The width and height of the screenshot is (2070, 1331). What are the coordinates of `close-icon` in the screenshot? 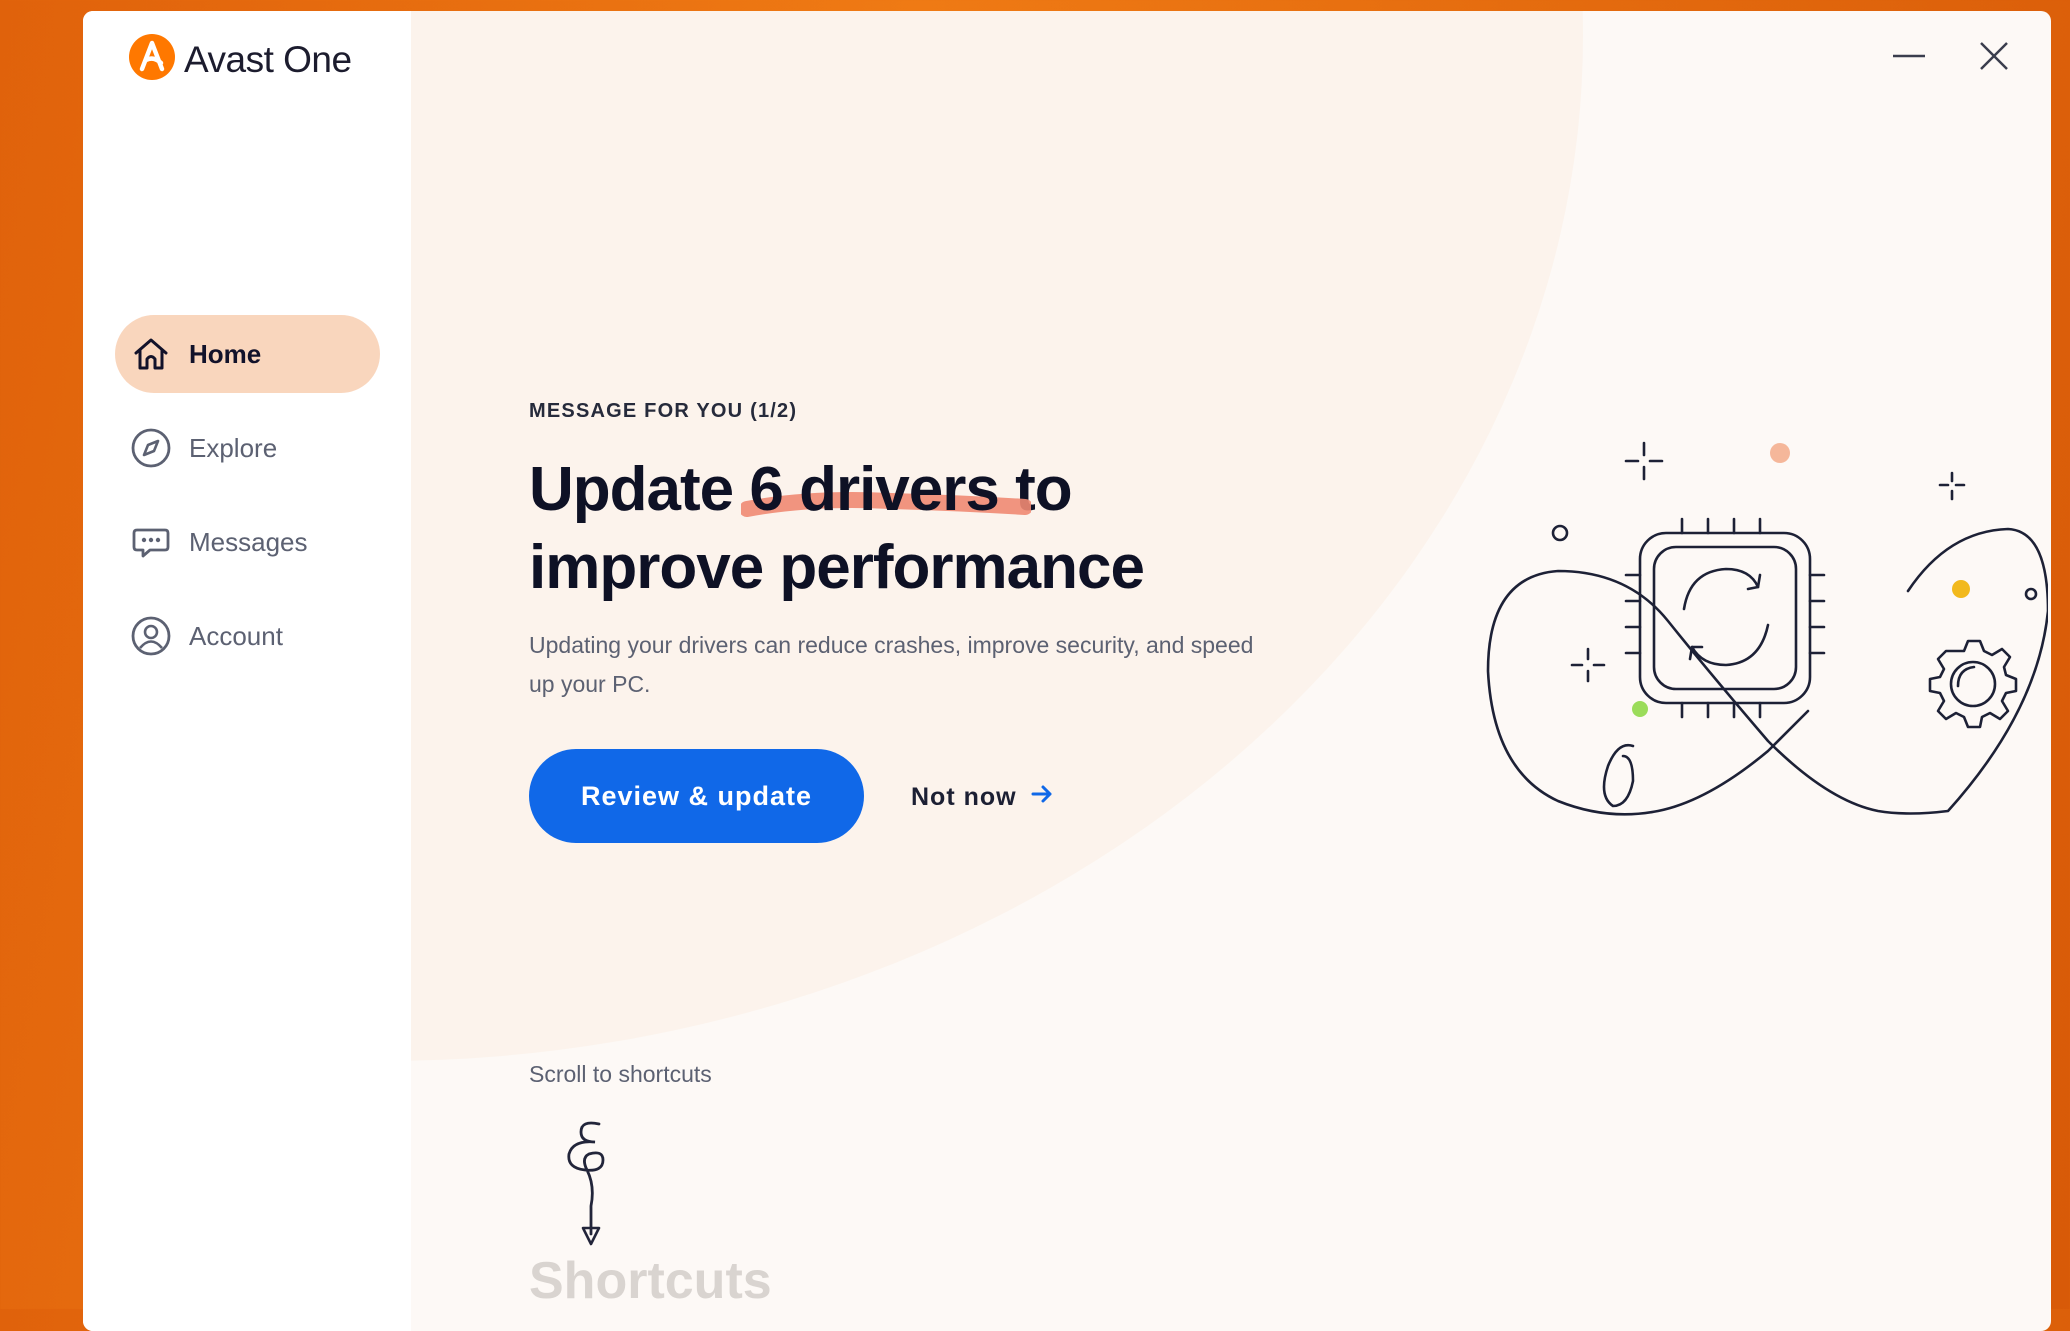 It's located at (1994, 58).